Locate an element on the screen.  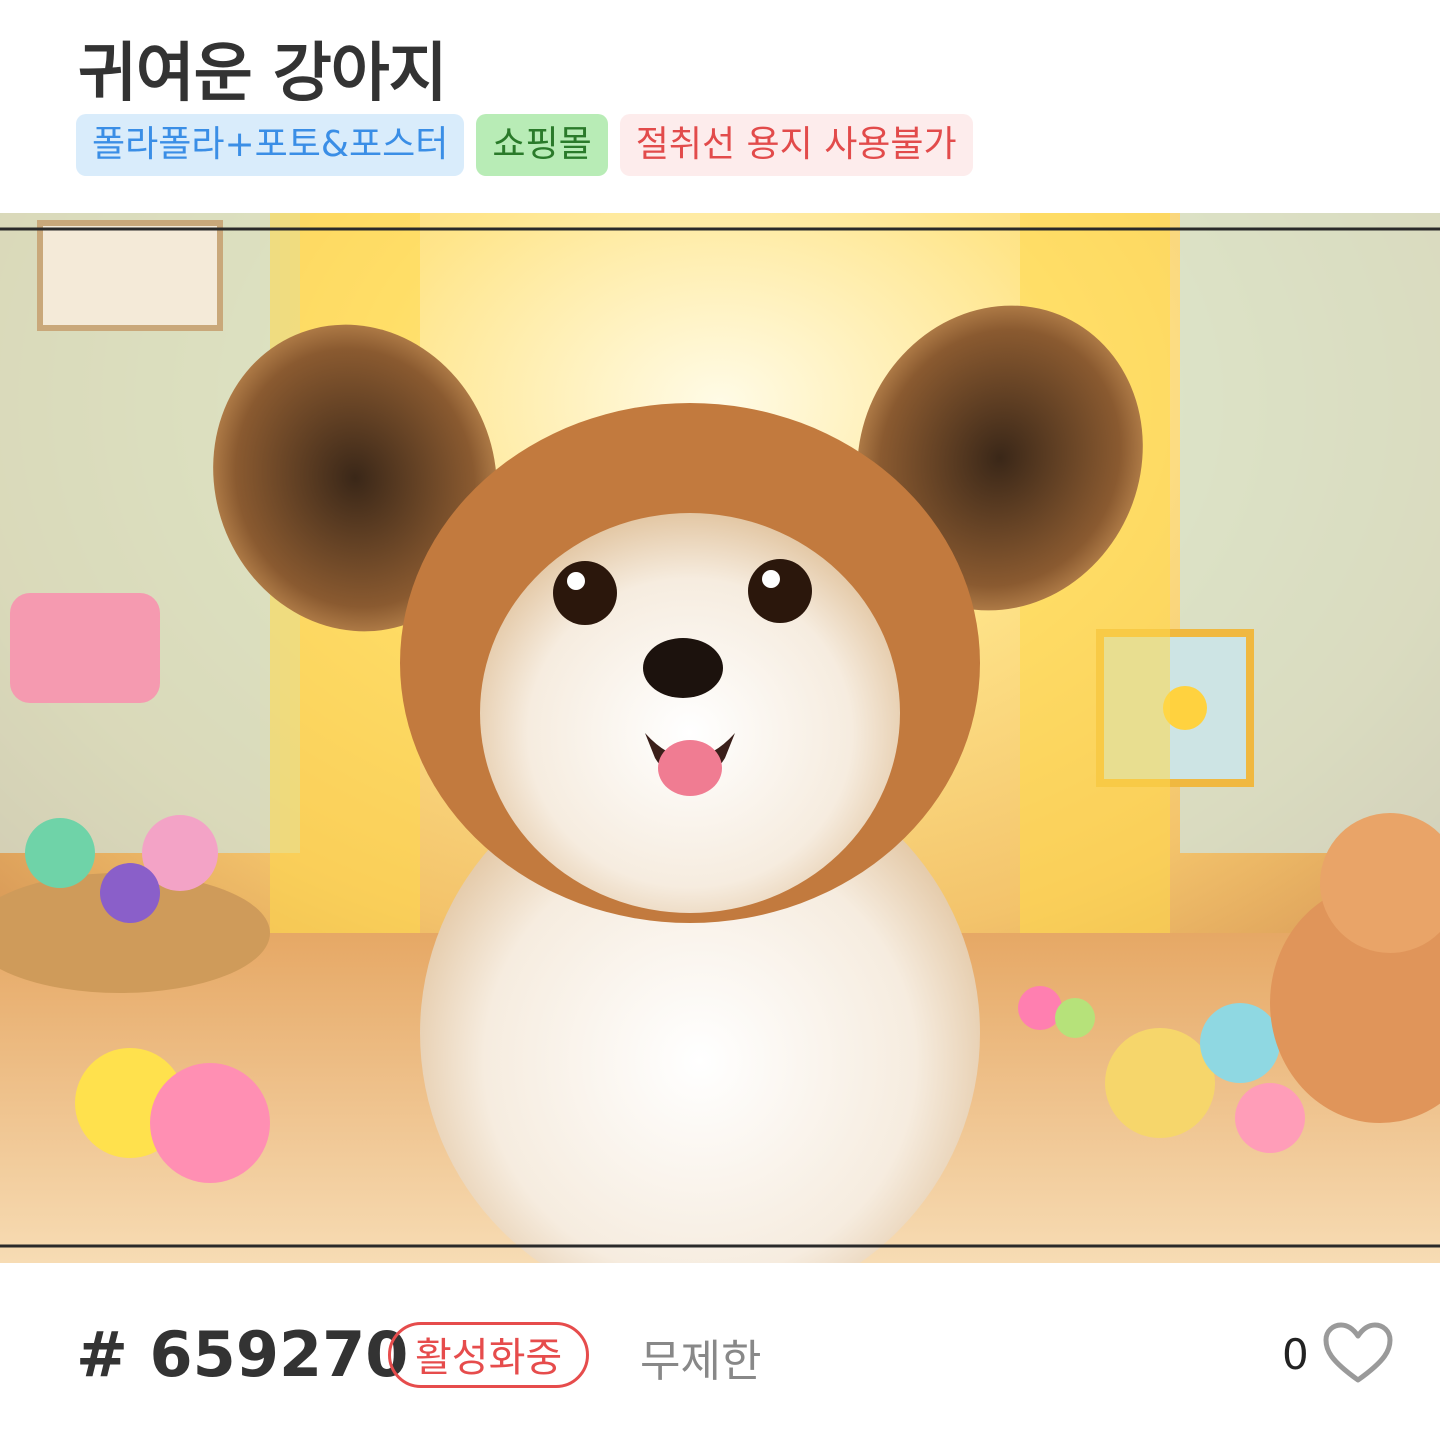
tag-list: 폴라폴라+포토&포스터 쇼핑몰 절취선 용지 사용불가 is located at coordinates (524, 145).